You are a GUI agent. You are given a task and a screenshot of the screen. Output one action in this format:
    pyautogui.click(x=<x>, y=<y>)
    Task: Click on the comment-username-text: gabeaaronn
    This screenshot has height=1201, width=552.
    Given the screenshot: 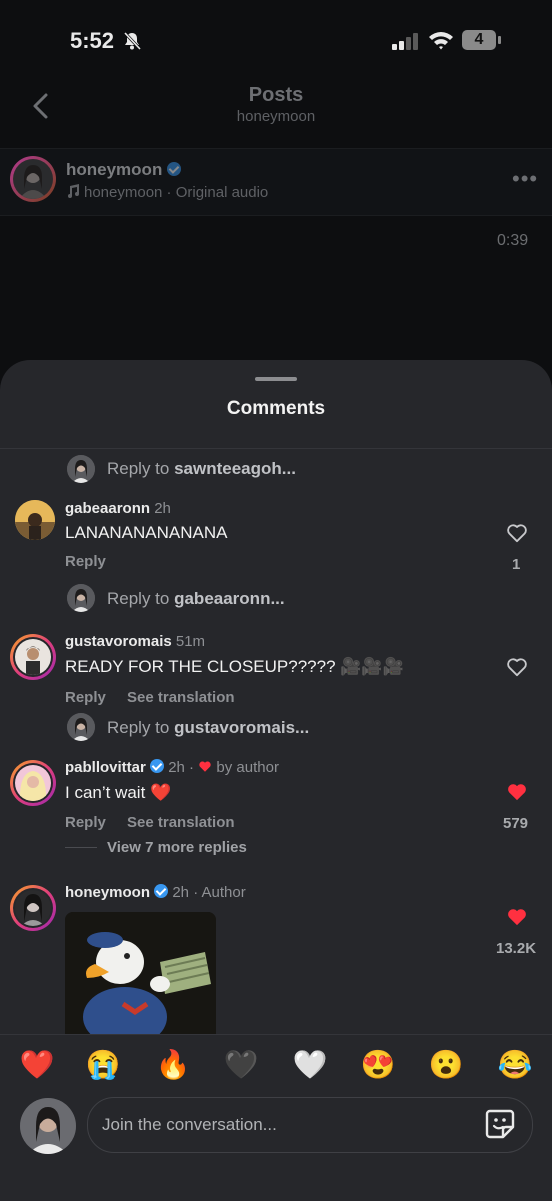 What is the action you would take?
    pyautogui.click(x=108, y=508)
    